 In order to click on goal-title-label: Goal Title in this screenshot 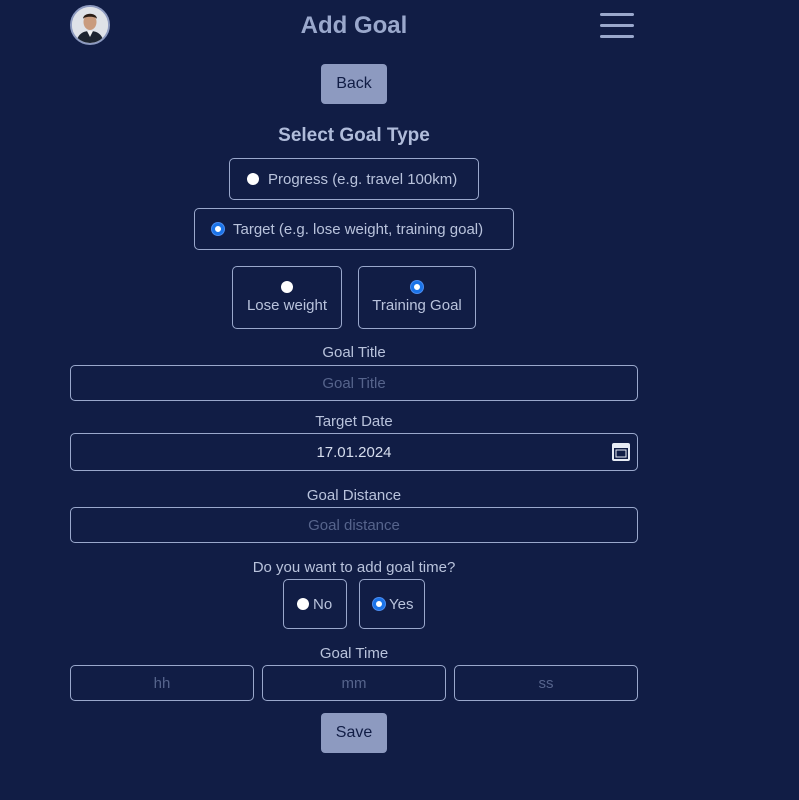, I will do `click(354, 352)`.